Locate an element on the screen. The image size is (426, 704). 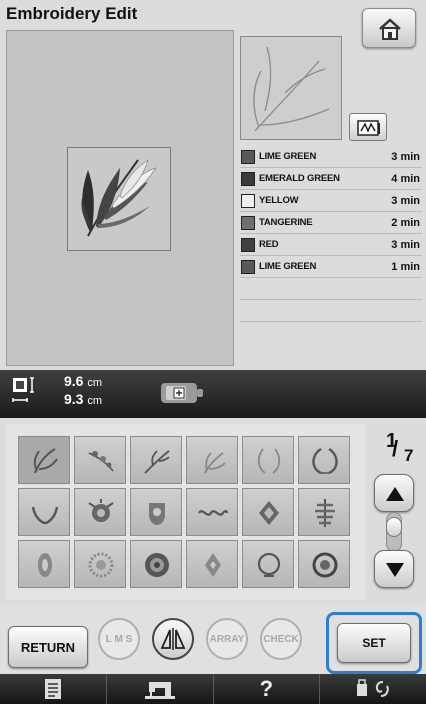
footer-help-button: ? is located at coordinates (267, 689).